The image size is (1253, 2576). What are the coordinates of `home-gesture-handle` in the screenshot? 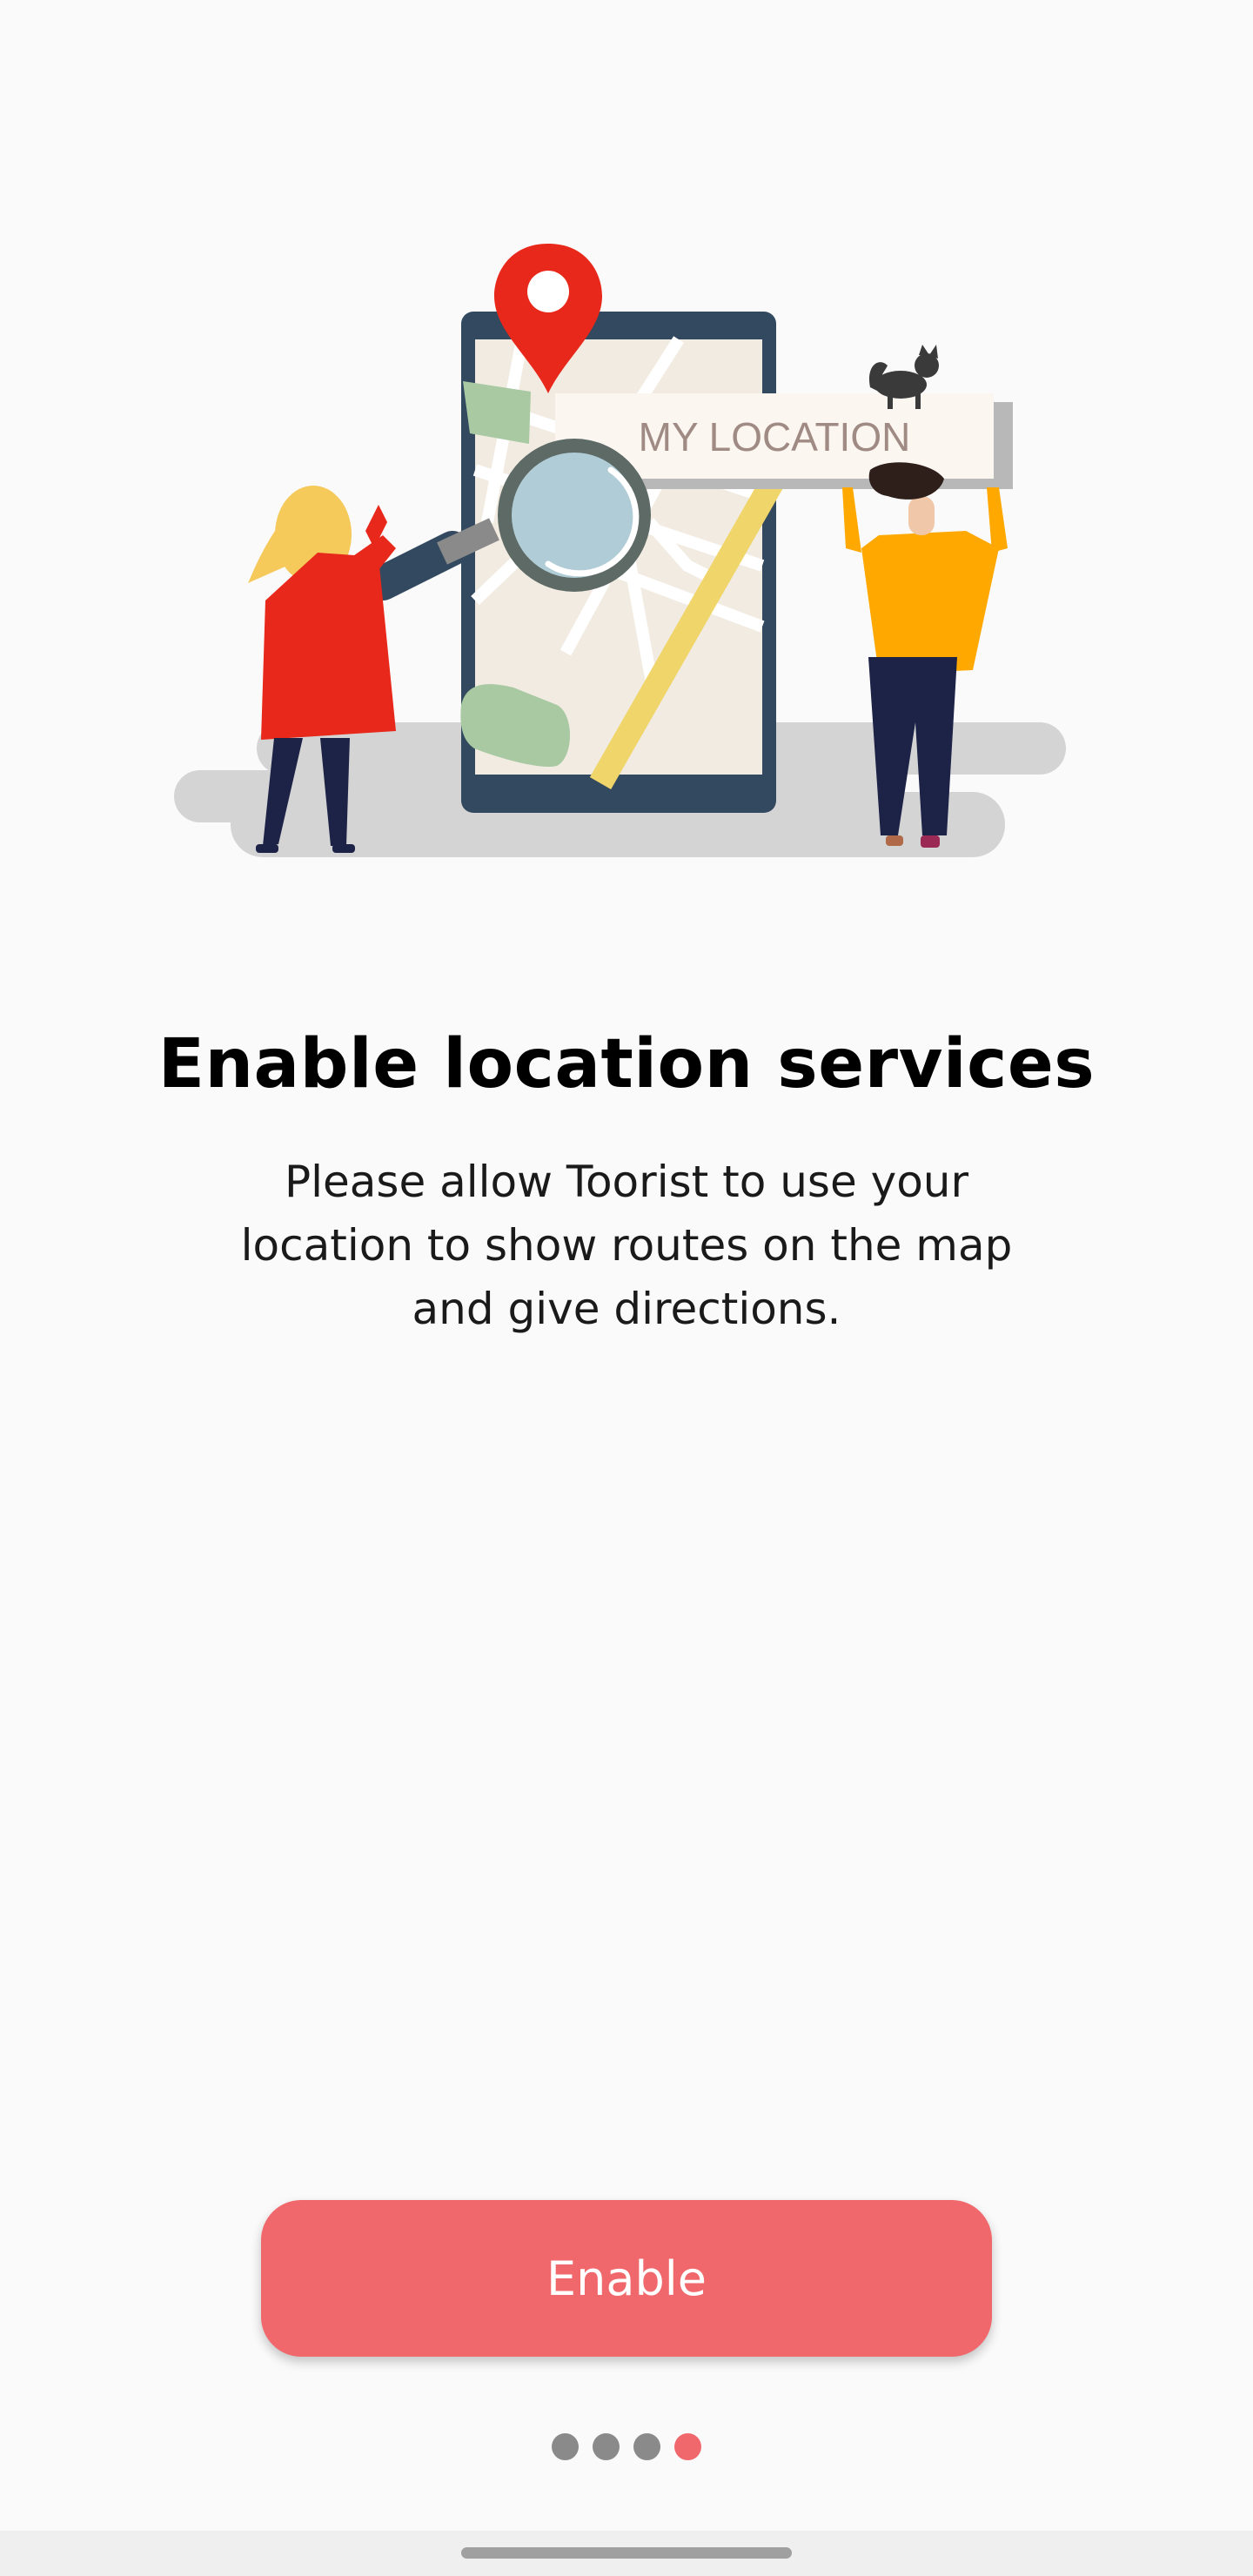 It's located at (626, 2553).